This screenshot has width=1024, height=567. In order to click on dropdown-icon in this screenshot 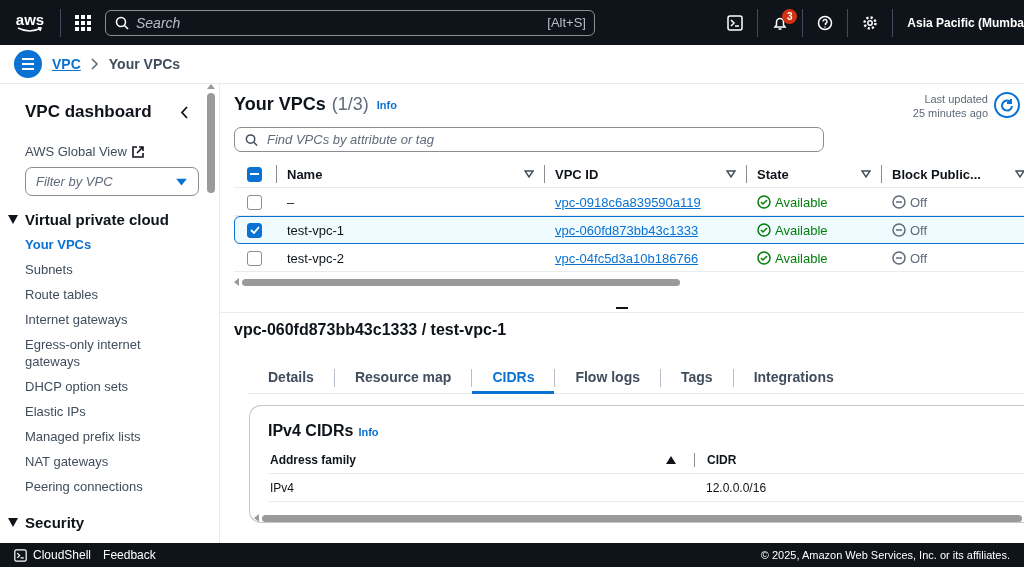, I will do `click(181, 181)`.